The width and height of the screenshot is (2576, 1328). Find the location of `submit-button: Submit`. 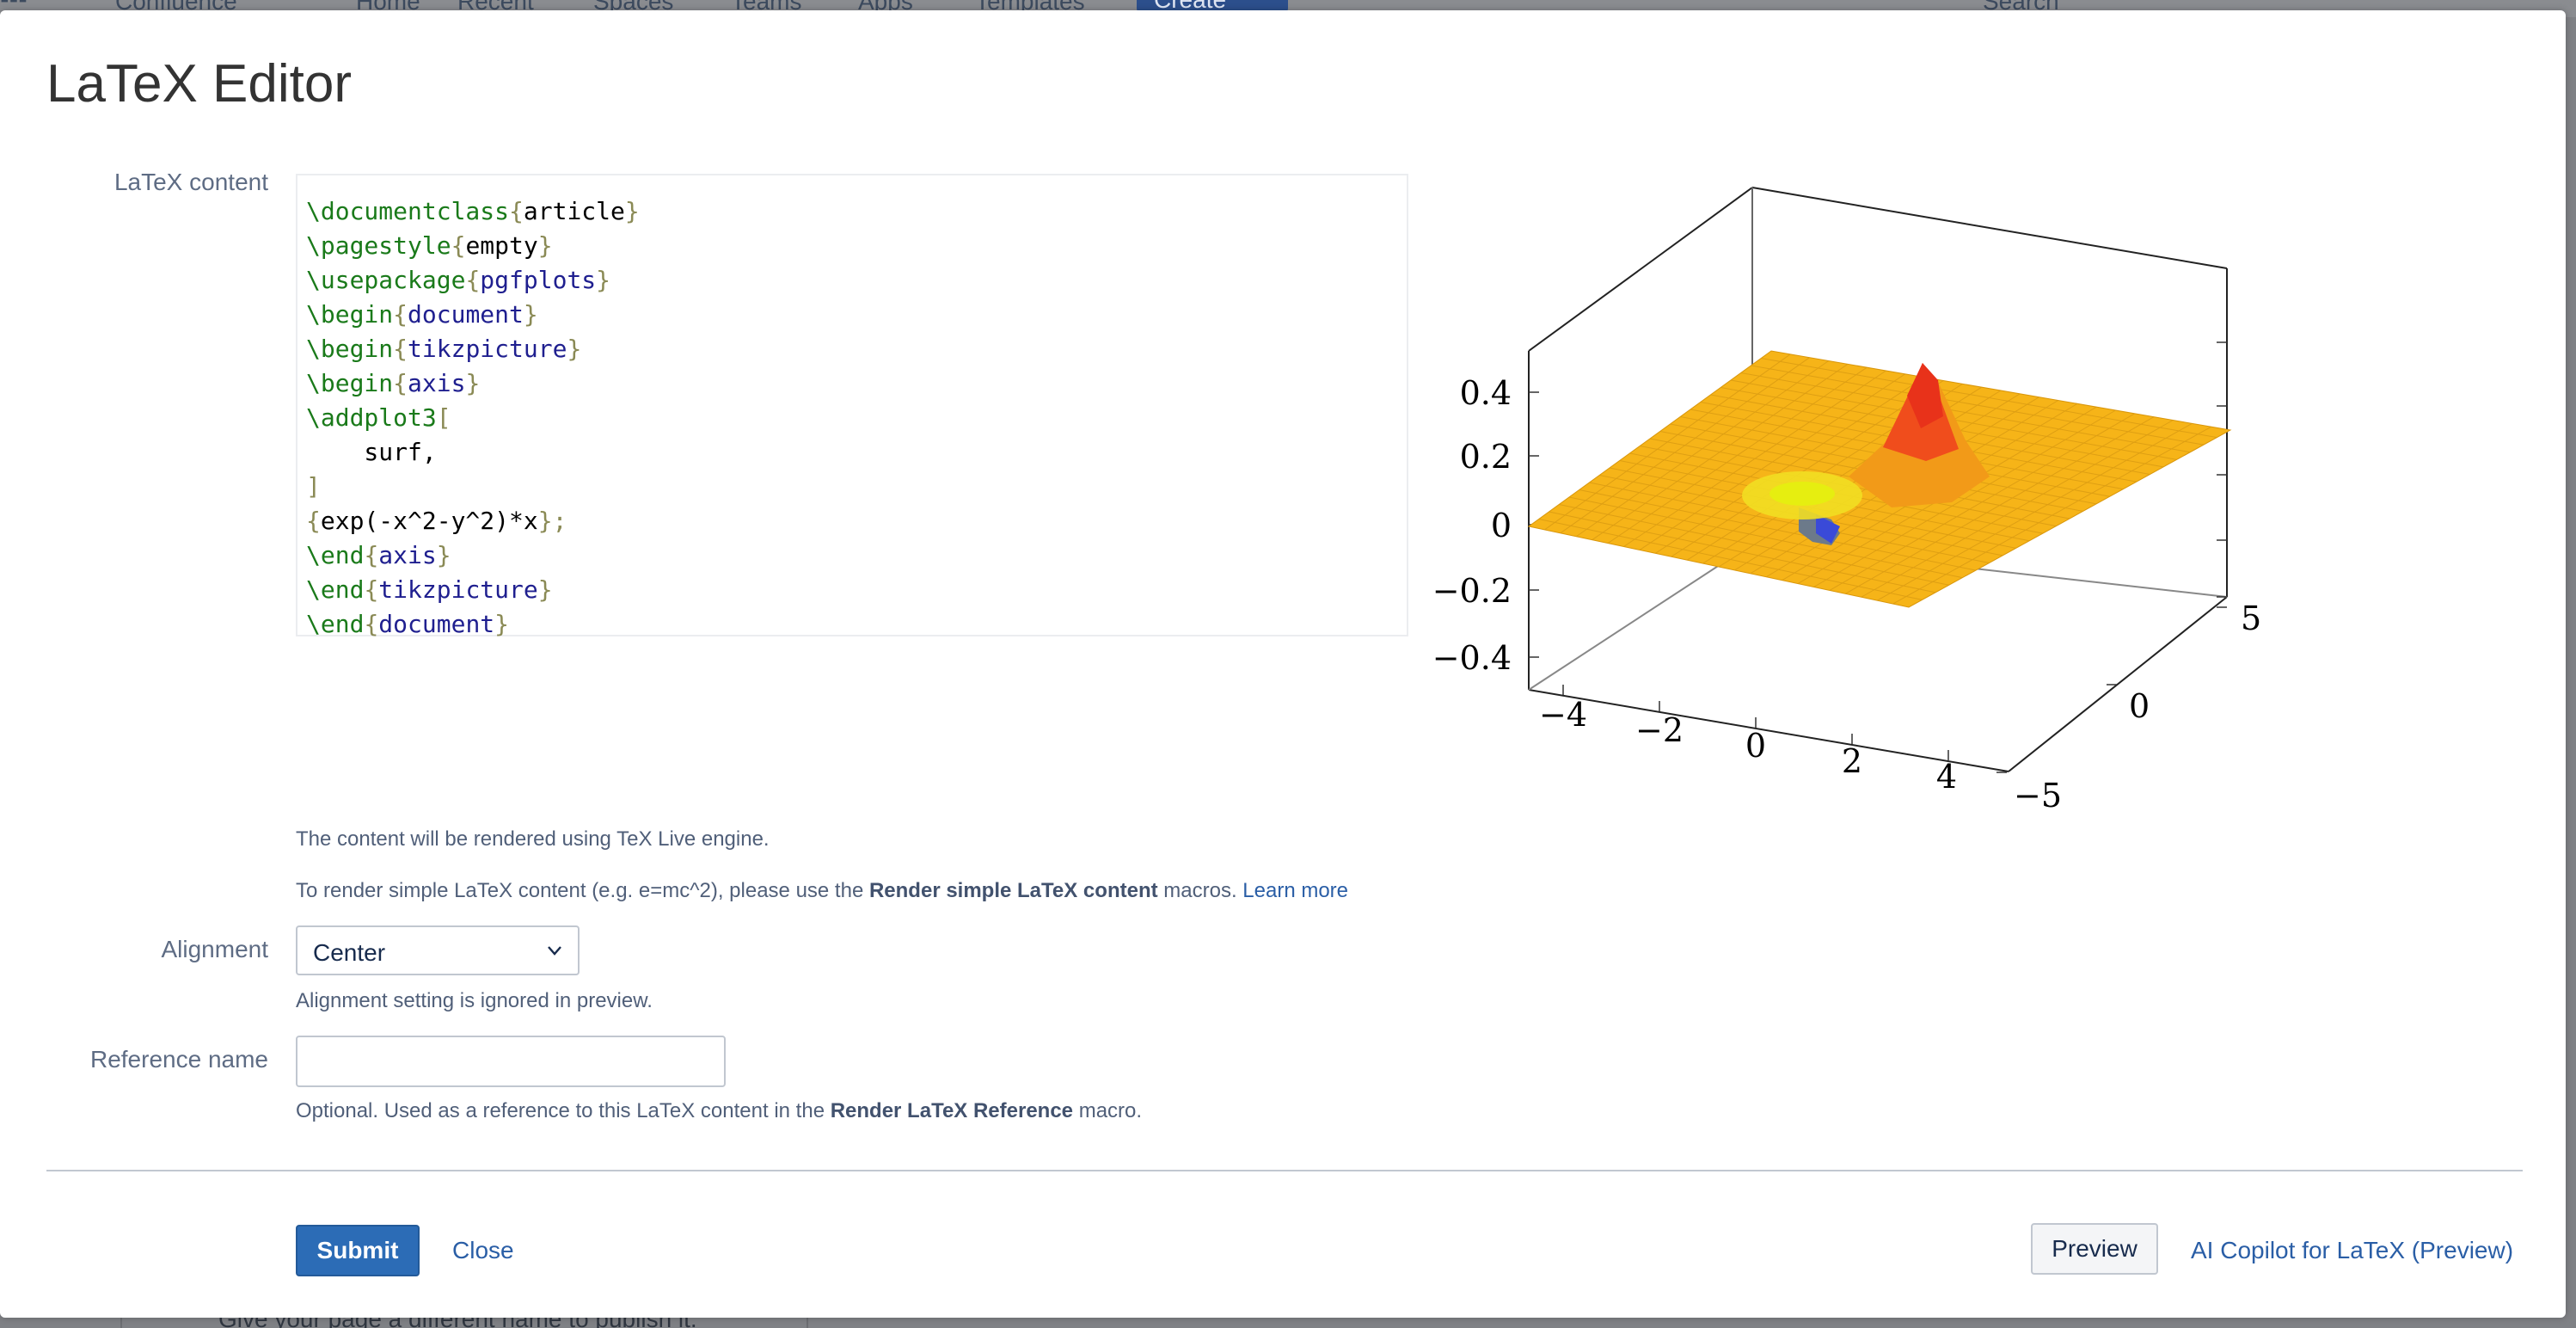

submit-button: Submit is located at coordinates (358, 1250).